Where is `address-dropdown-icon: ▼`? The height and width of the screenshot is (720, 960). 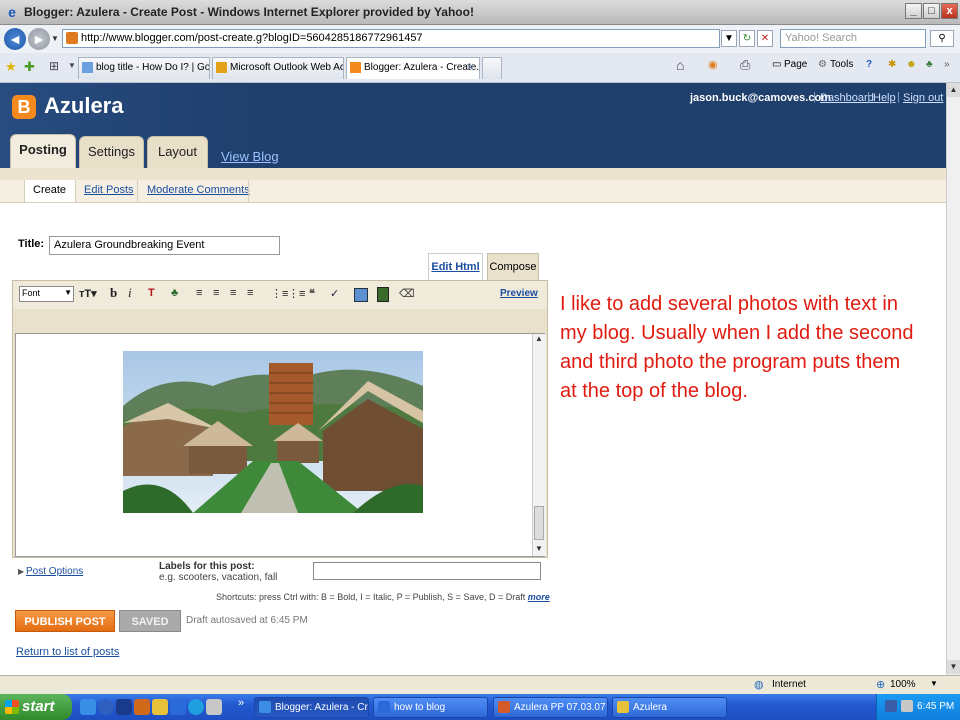
address-dropdown-icon: ▼ is located at coordinates (729, 38).